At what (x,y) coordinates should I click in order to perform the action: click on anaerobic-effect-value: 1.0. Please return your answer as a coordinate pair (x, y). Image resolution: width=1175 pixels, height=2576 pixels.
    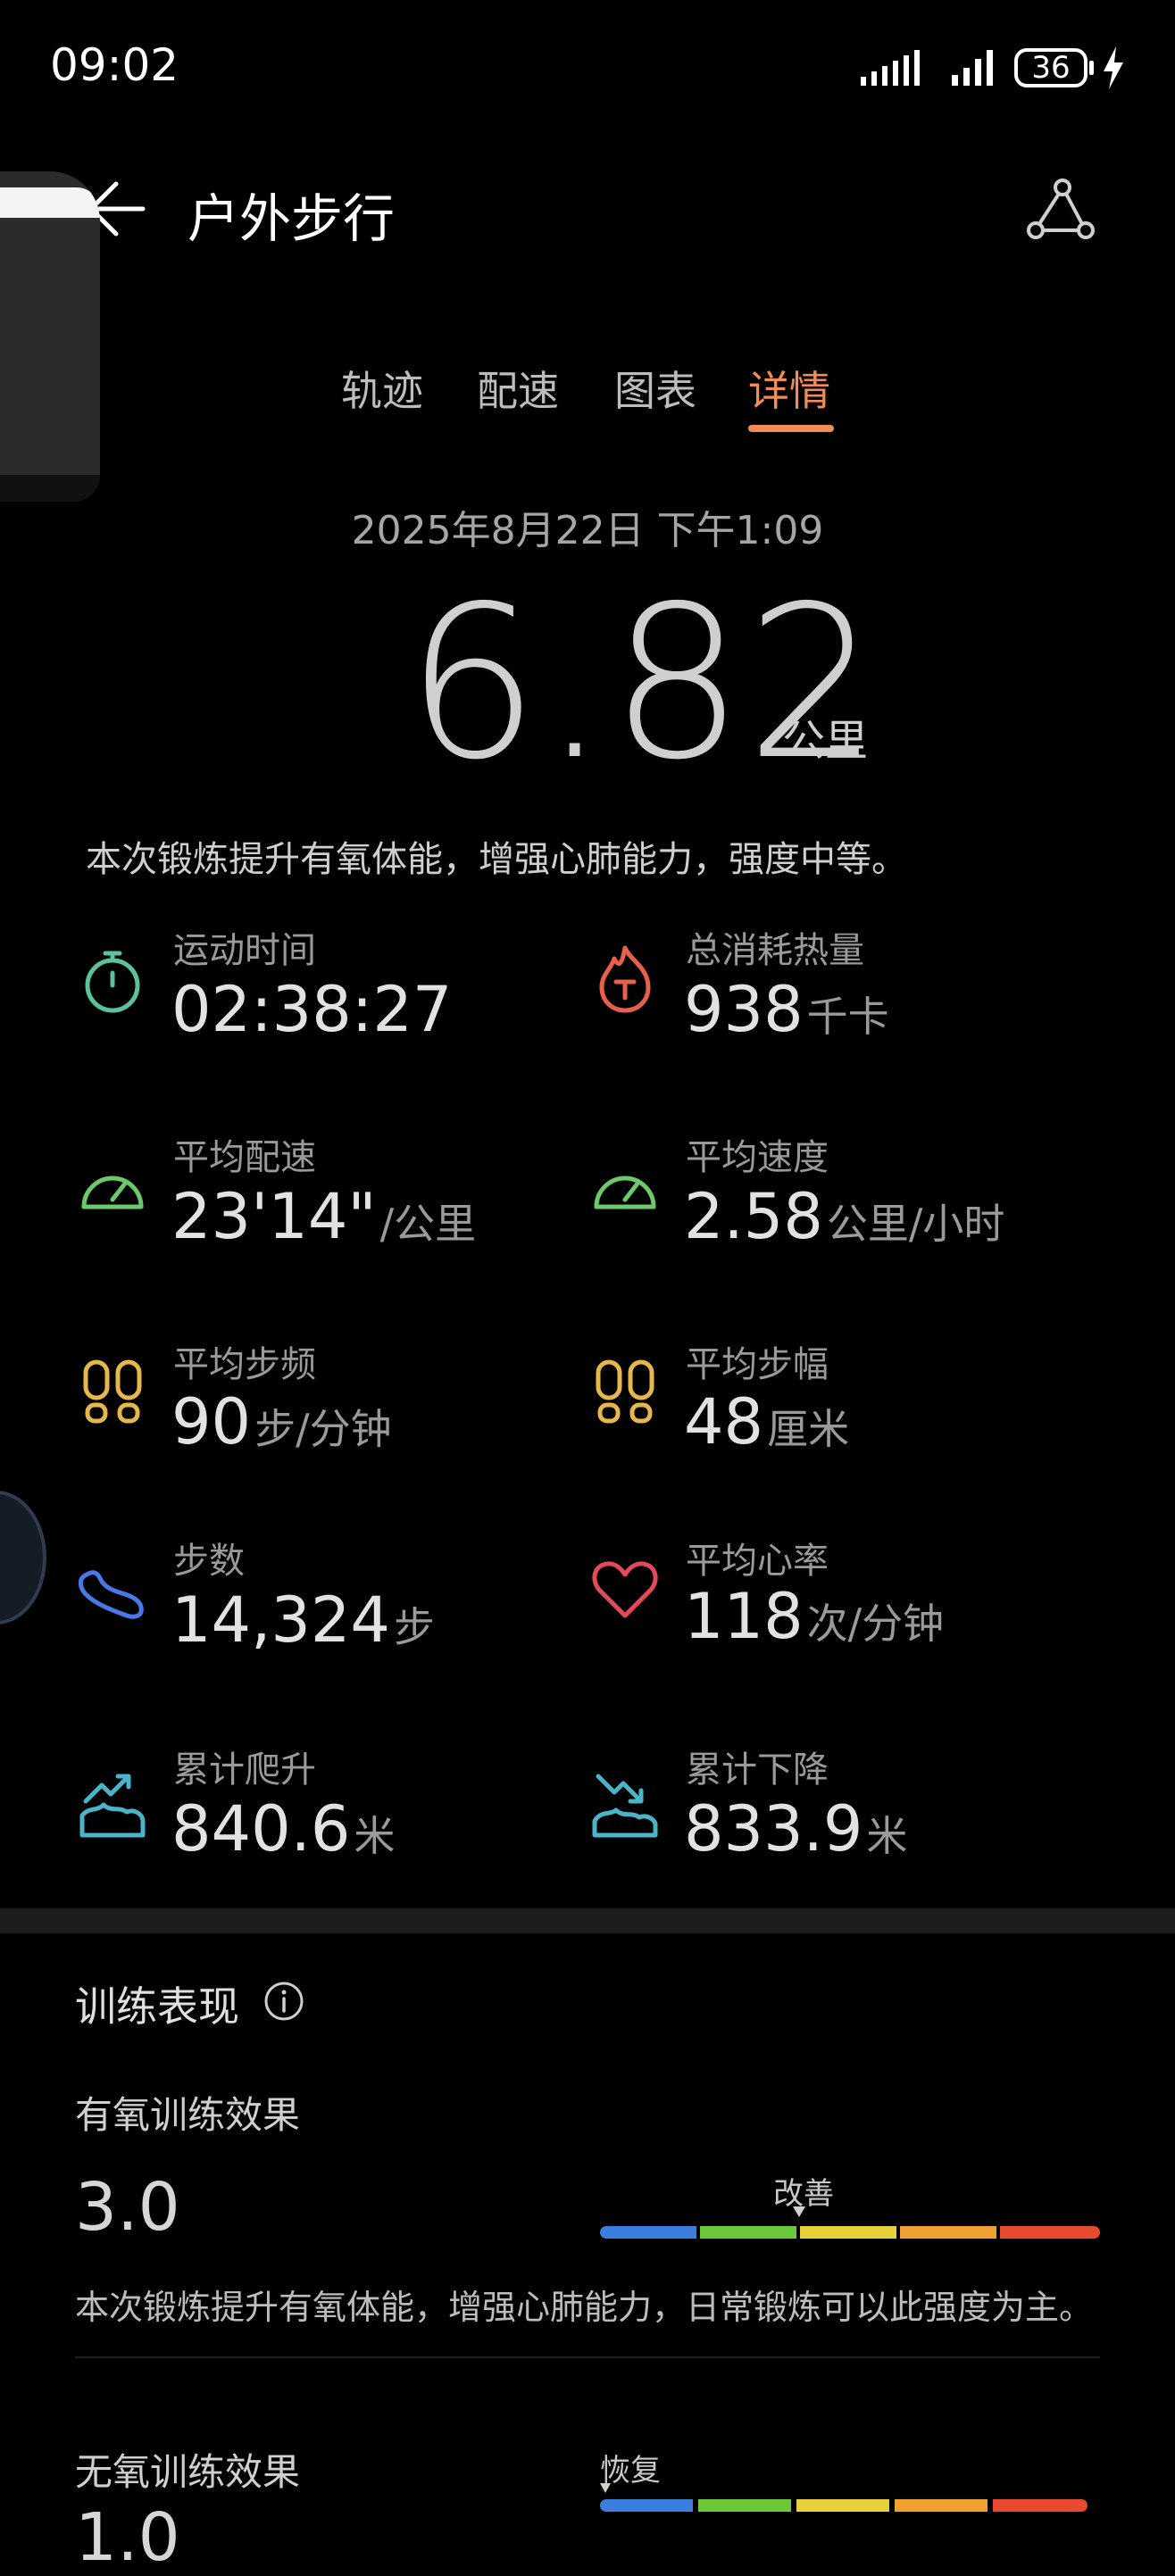
    Looking at the image, I should click on (128, 2537).